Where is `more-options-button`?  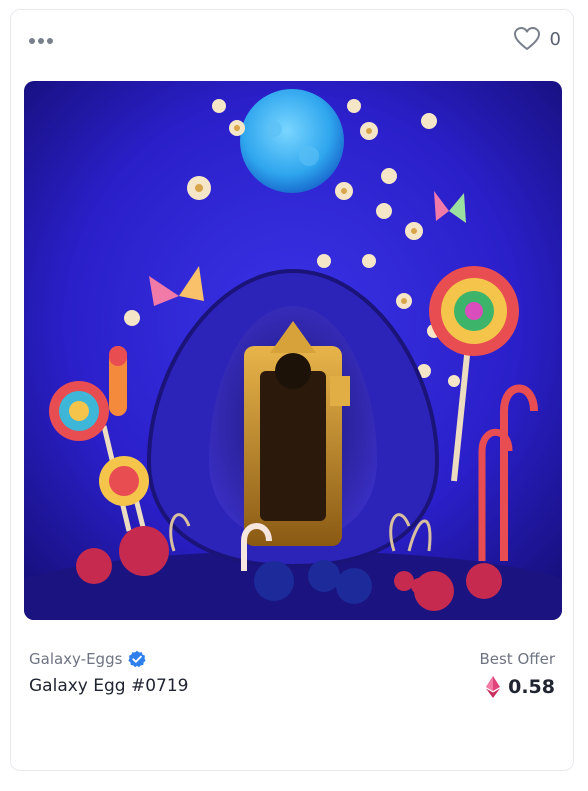 more-options-button is located at coordinates (44, 41).